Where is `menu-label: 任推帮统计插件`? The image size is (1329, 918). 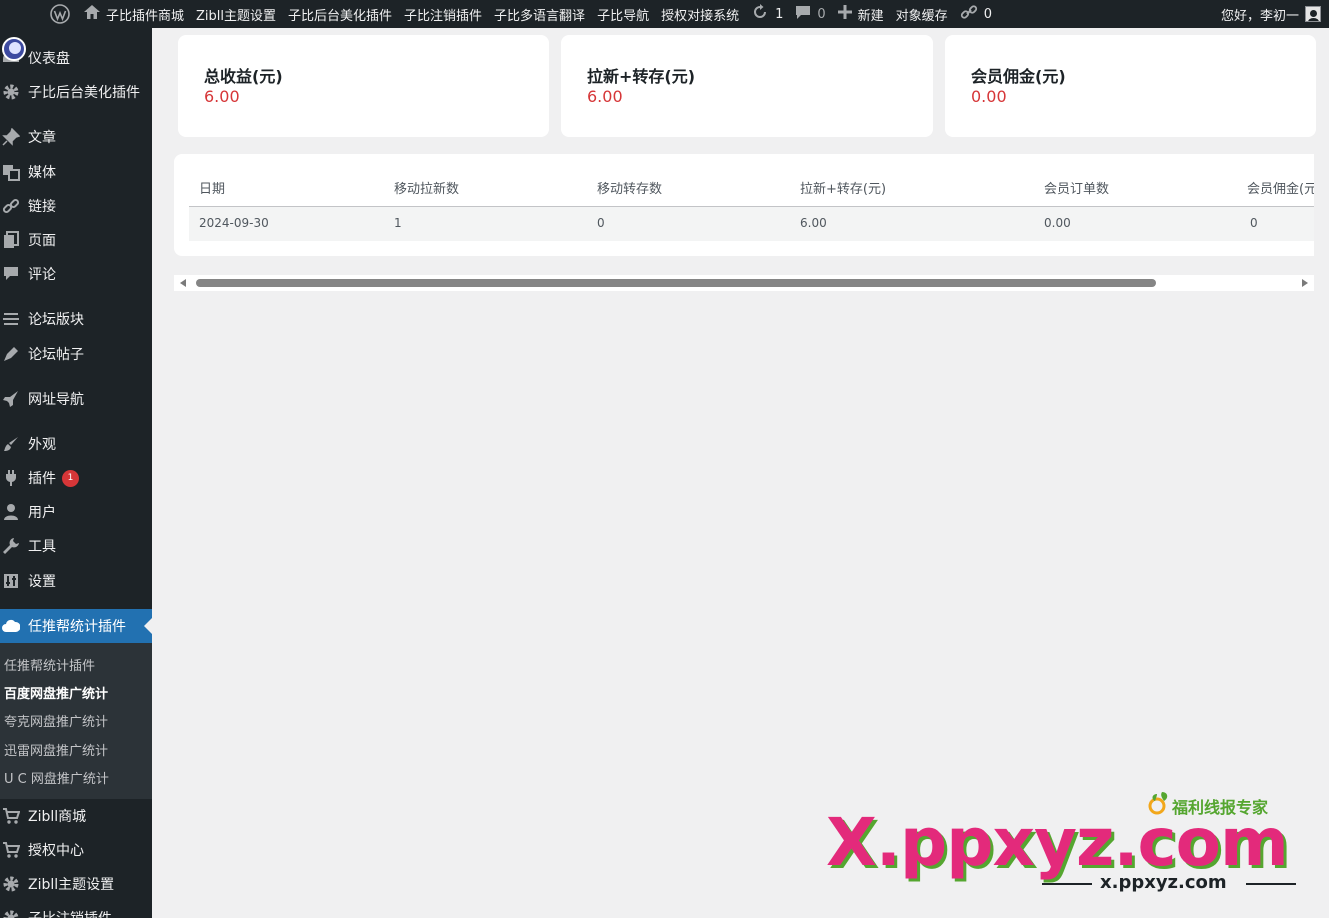
menu-label: 任推帮统计插件 is located at coordinates (77, 627).